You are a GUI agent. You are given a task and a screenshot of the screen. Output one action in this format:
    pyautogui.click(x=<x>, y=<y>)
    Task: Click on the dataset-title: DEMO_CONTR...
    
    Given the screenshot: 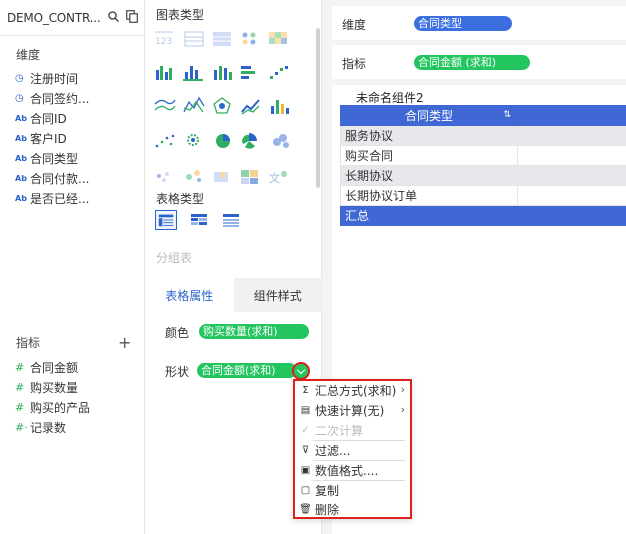 What is the action you would take?
    pyautogui.click(x=54, y=18)
    